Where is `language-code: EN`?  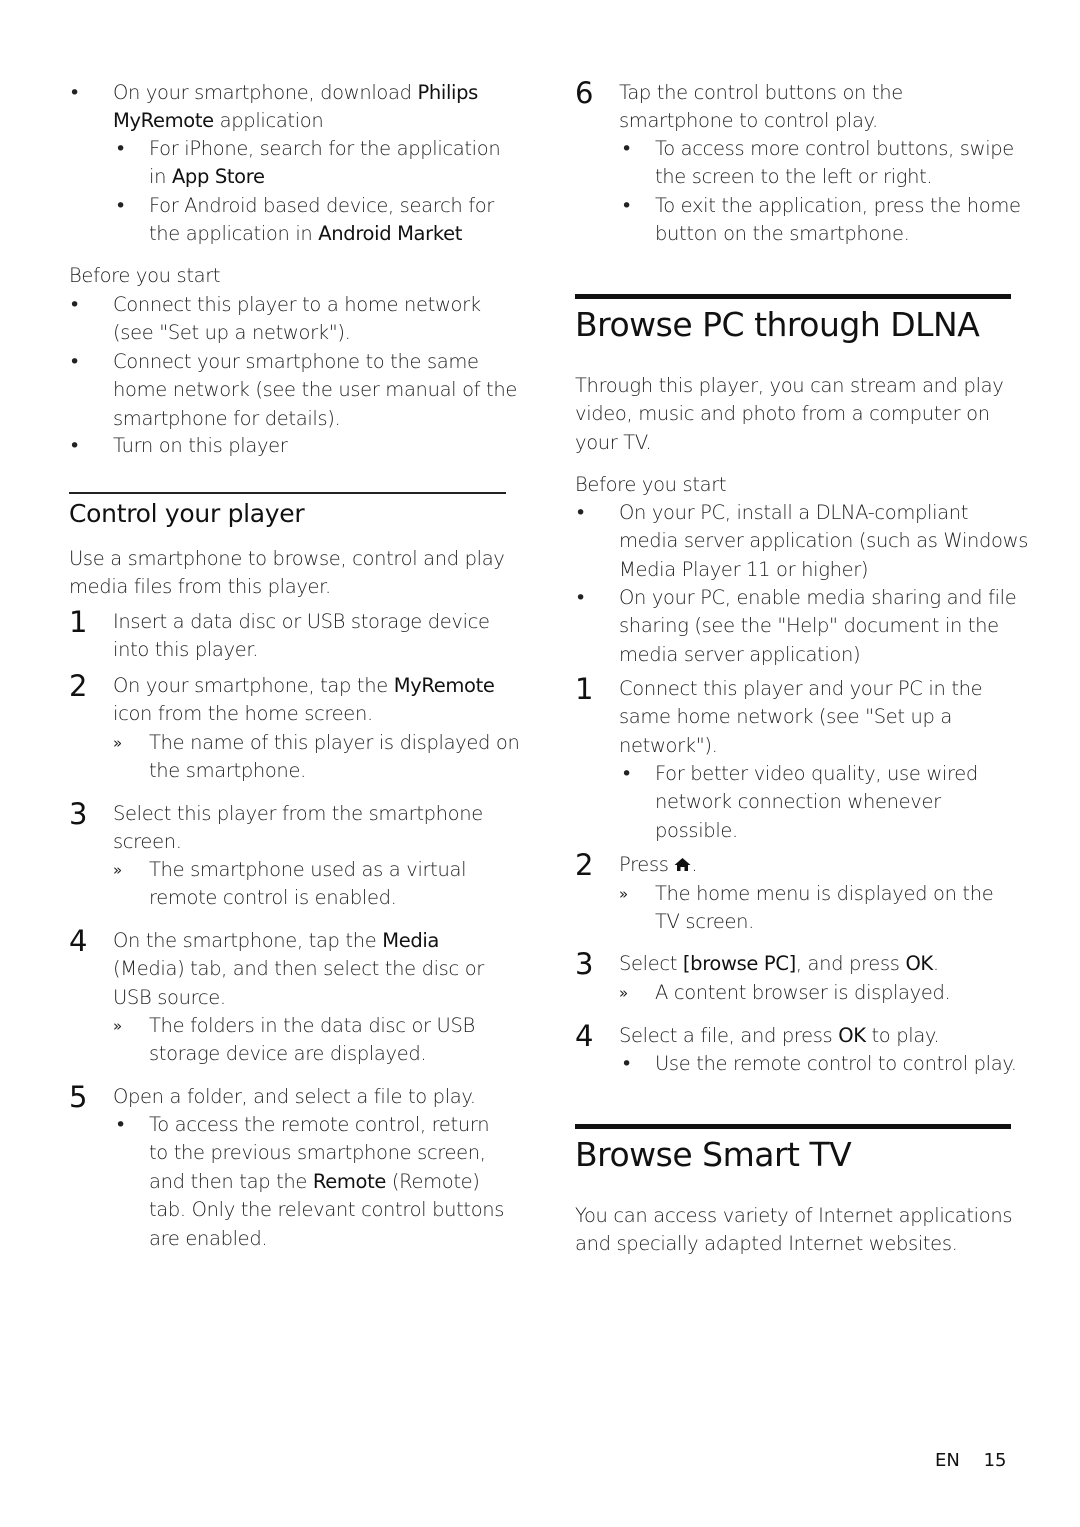
language-code: EN is located at coordinates (947, 1460).